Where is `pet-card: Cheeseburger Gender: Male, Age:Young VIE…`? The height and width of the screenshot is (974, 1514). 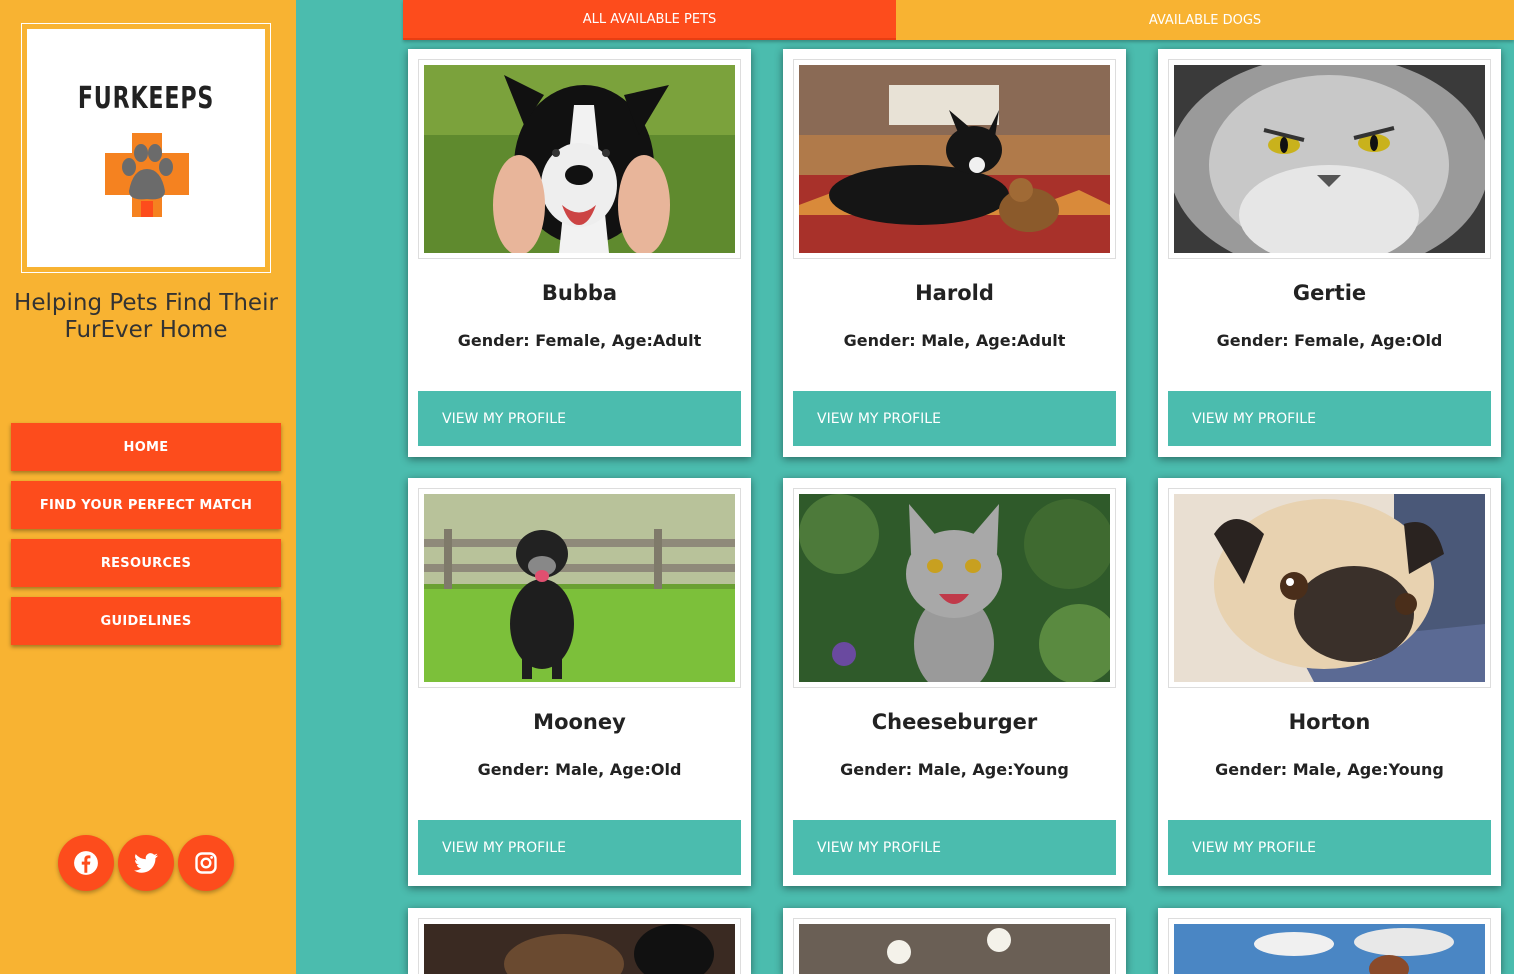
pet-card: Cheeseburger Gender: Male, Age:Young VIE… is located at coordinates (954, 682).